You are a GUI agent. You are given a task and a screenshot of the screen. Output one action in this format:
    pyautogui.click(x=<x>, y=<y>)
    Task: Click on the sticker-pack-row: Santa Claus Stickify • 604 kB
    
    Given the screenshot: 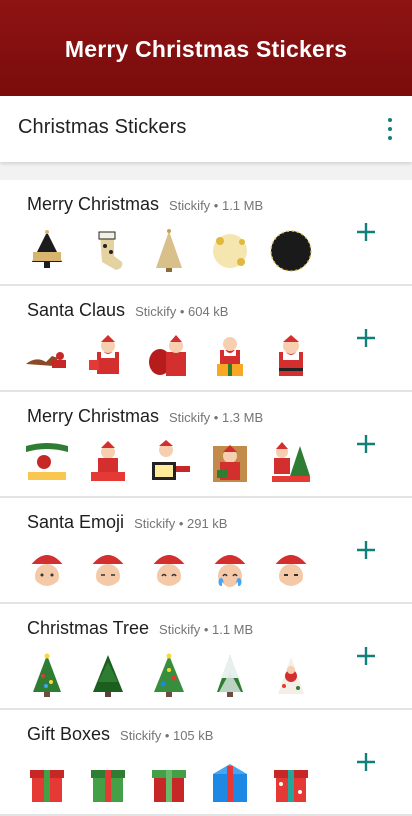 What is the action you would take?
    pyautogui.click(x=206, y=339)
    